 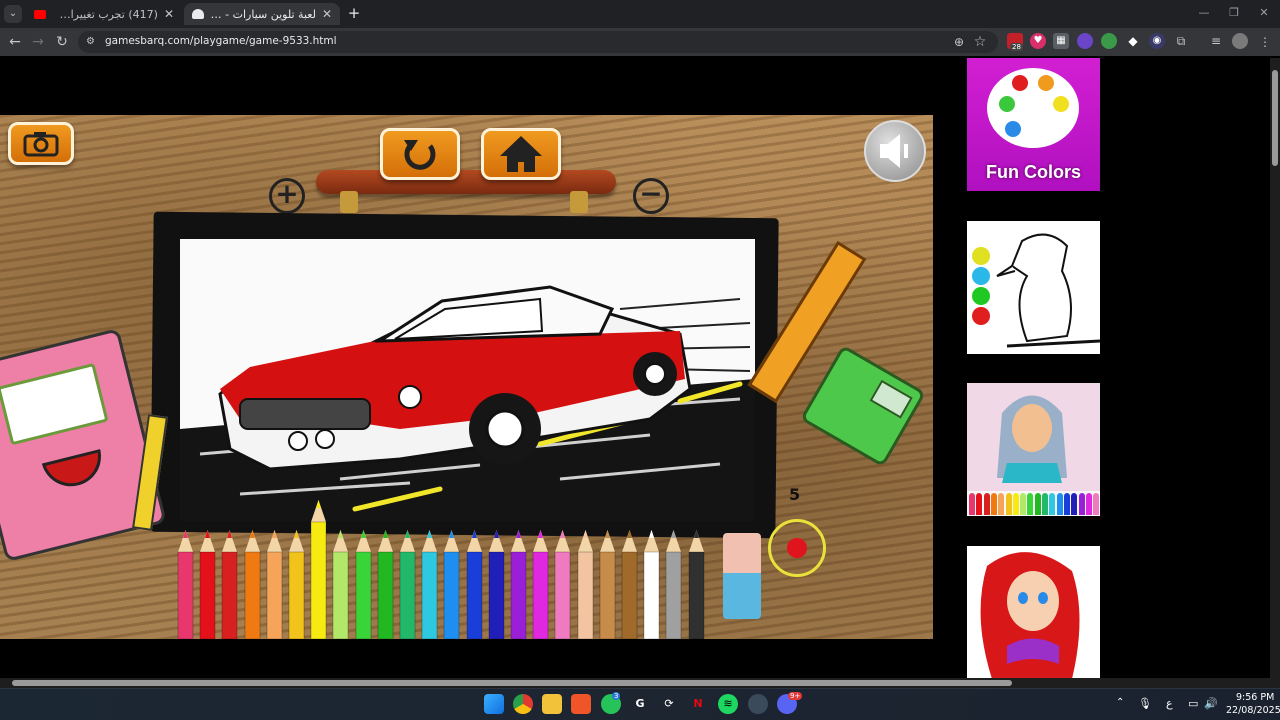 What do you see at coordinates (420, 154) in the screenshot?
I see `reset-button` at bounding box center [420, 154].